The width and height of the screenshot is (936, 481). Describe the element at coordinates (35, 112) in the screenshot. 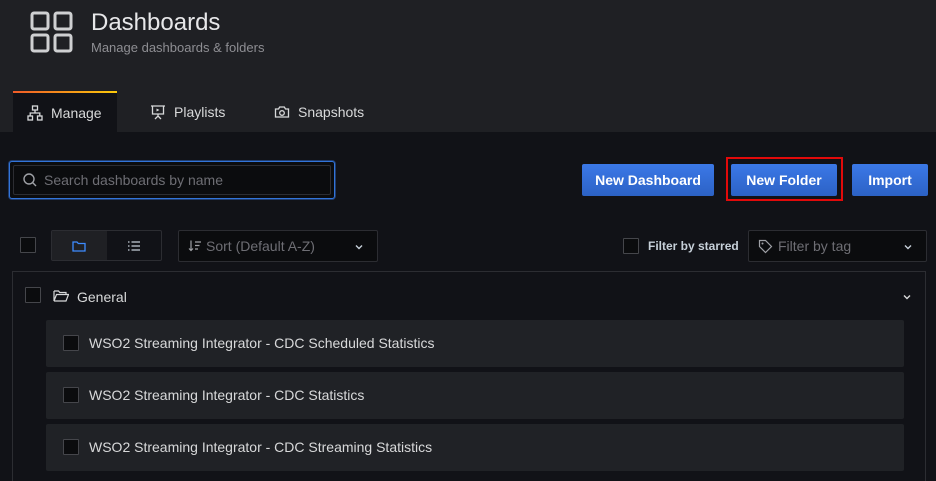

I see `sitemap-icon` at that location.